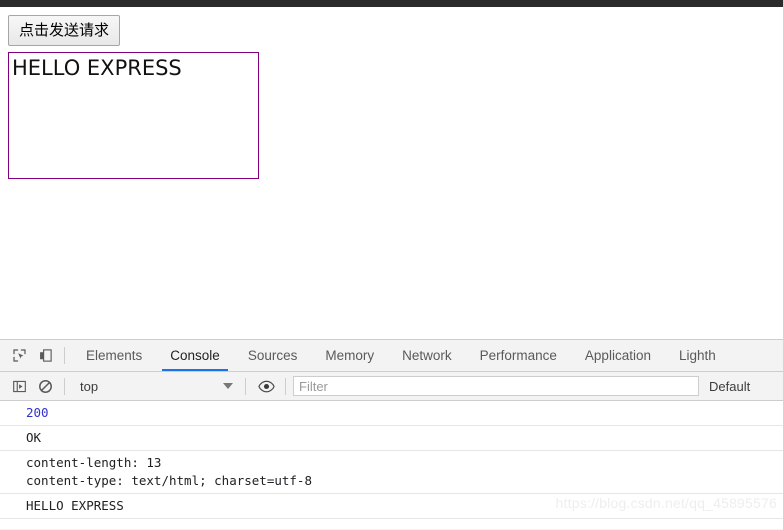 Image resolution: width=783 pixels, height=530 pixels. What do you see at coordinates (114, 355) in the screenshot?
I see `tab-elements: Elements` at bounding box center [114, 355].